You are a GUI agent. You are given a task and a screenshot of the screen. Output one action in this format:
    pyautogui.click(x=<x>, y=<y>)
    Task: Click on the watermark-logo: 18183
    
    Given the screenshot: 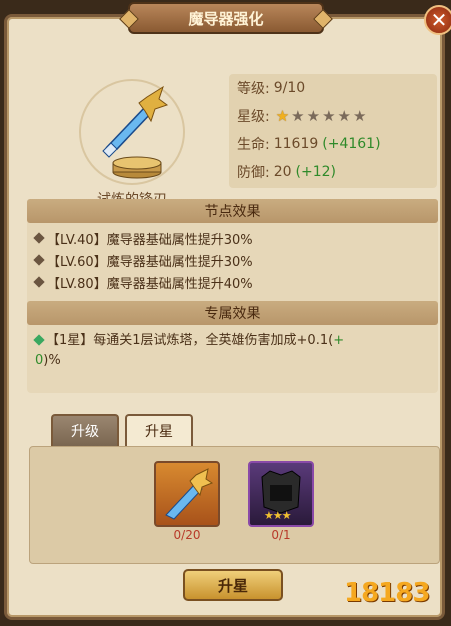 What is the action you would take?
    pyautogui.click(x=387, y=593)
    